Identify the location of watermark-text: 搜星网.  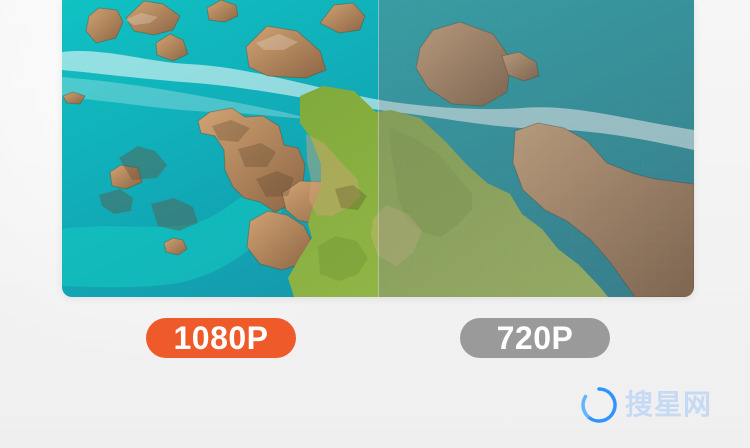
(669, 404).